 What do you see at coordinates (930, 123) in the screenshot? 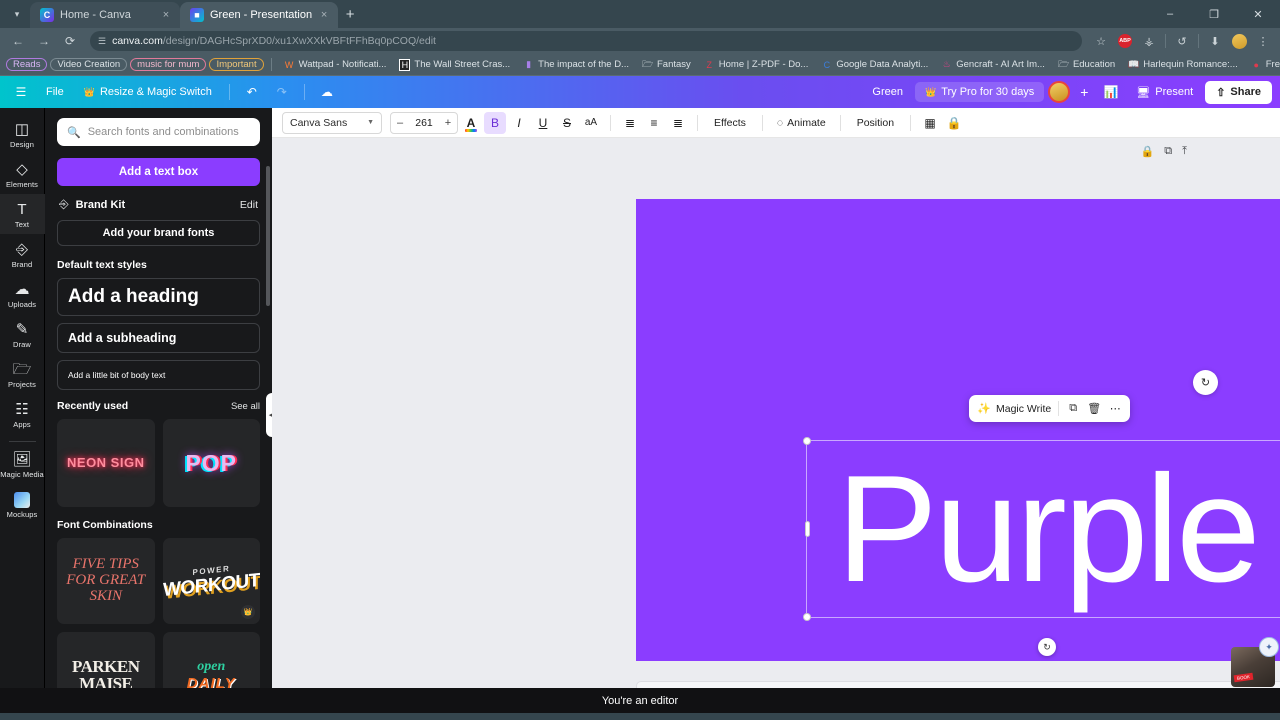
I see `transparency-icon: ▦` at bounding box center [930, 123].